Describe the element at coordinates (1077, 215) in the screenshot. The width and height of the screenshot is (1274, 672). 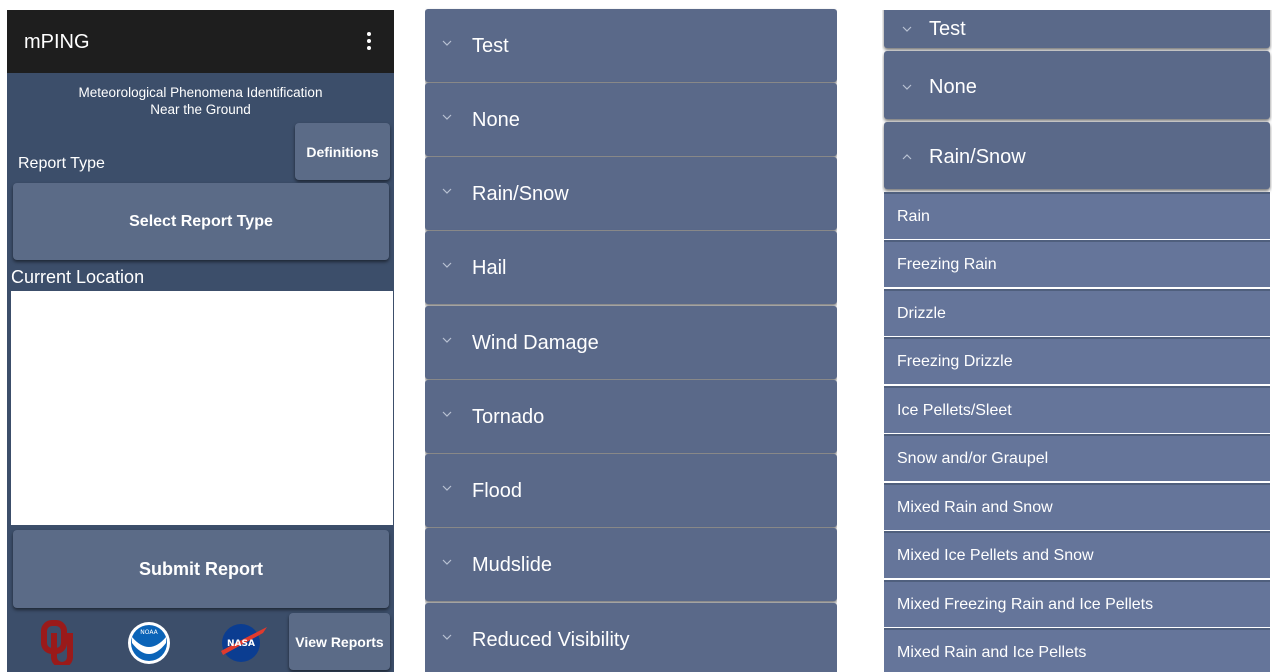
I see `list-item-rain: Rain` at that location.